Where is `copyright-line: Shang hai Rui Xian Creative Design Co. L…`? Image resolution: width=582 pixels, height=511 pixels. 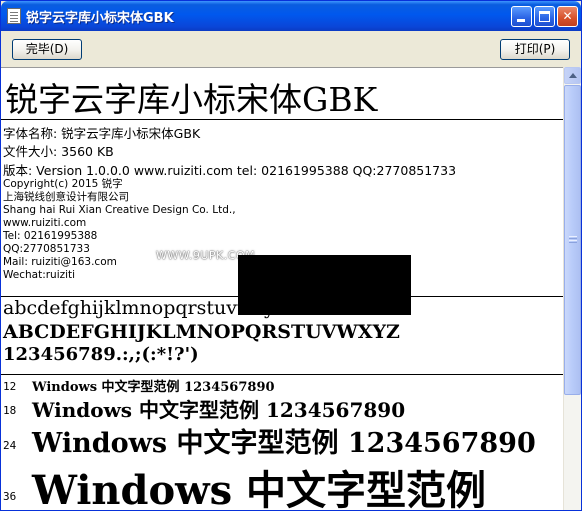
copyright-line: Shang hai Rui Xian Creative Design Co. L… is located at coordinates (119, 210).